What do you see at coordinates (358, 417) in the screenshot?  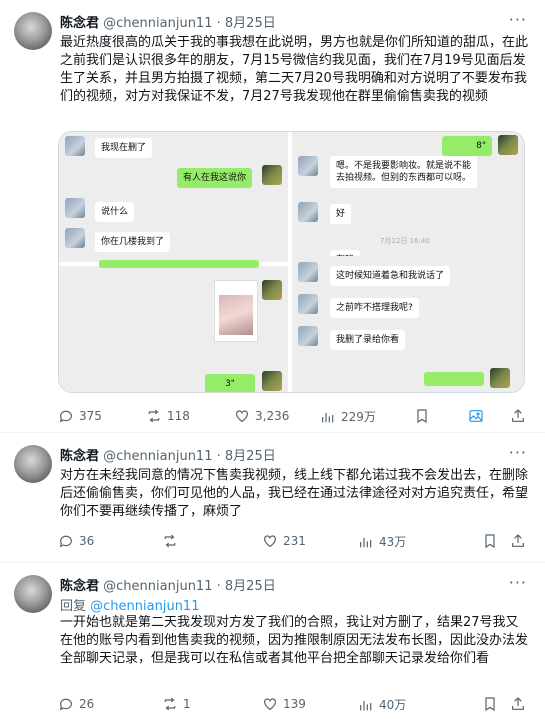 I see `views-count: 229万` at bounding box center [358, 417].